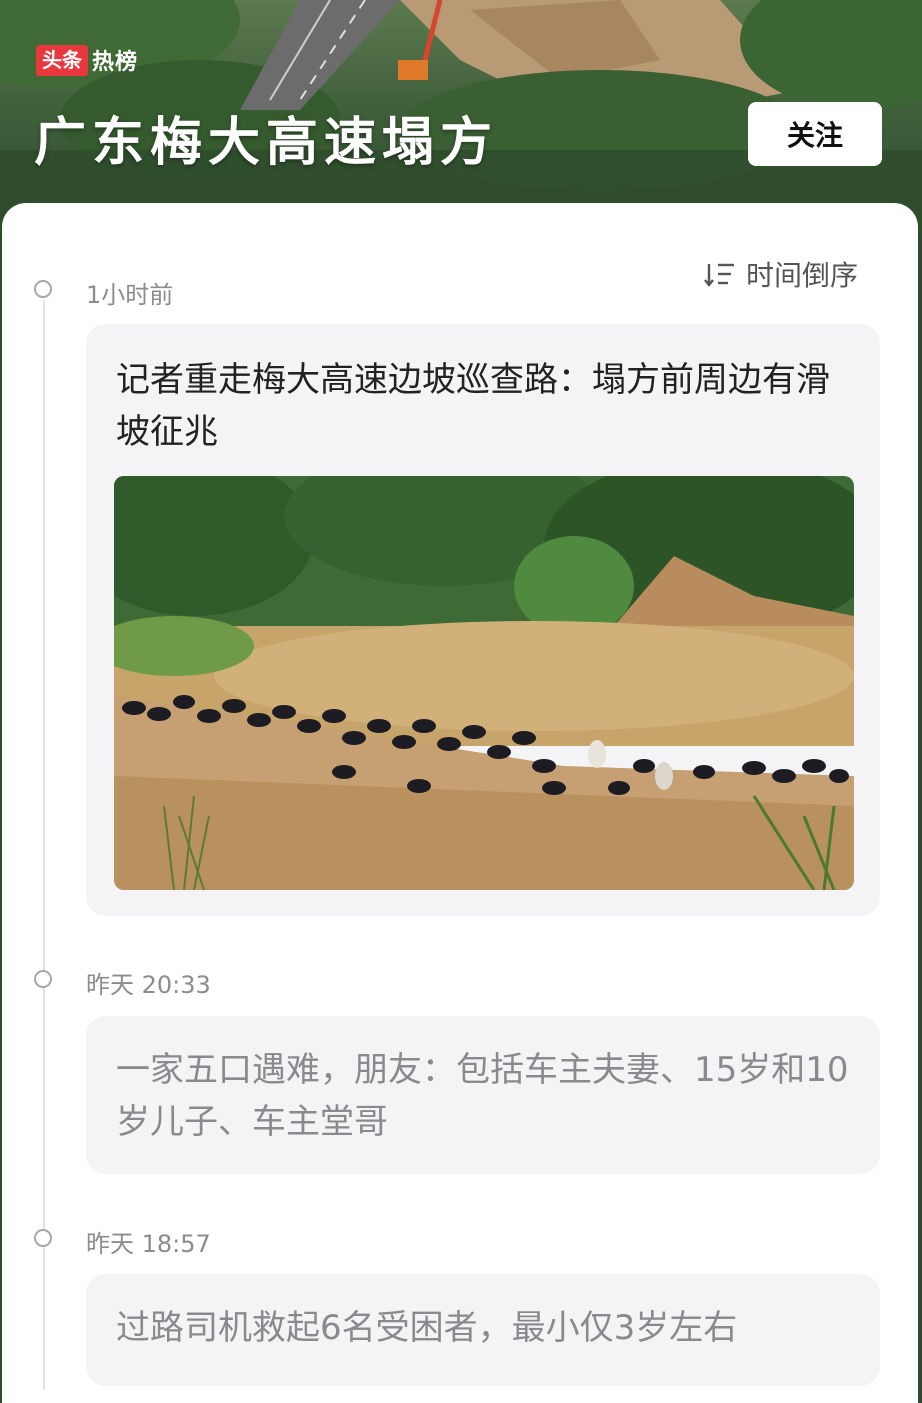 The image size is (922, 1403). I want to click on sort-descending-icon, so click(719, 275).